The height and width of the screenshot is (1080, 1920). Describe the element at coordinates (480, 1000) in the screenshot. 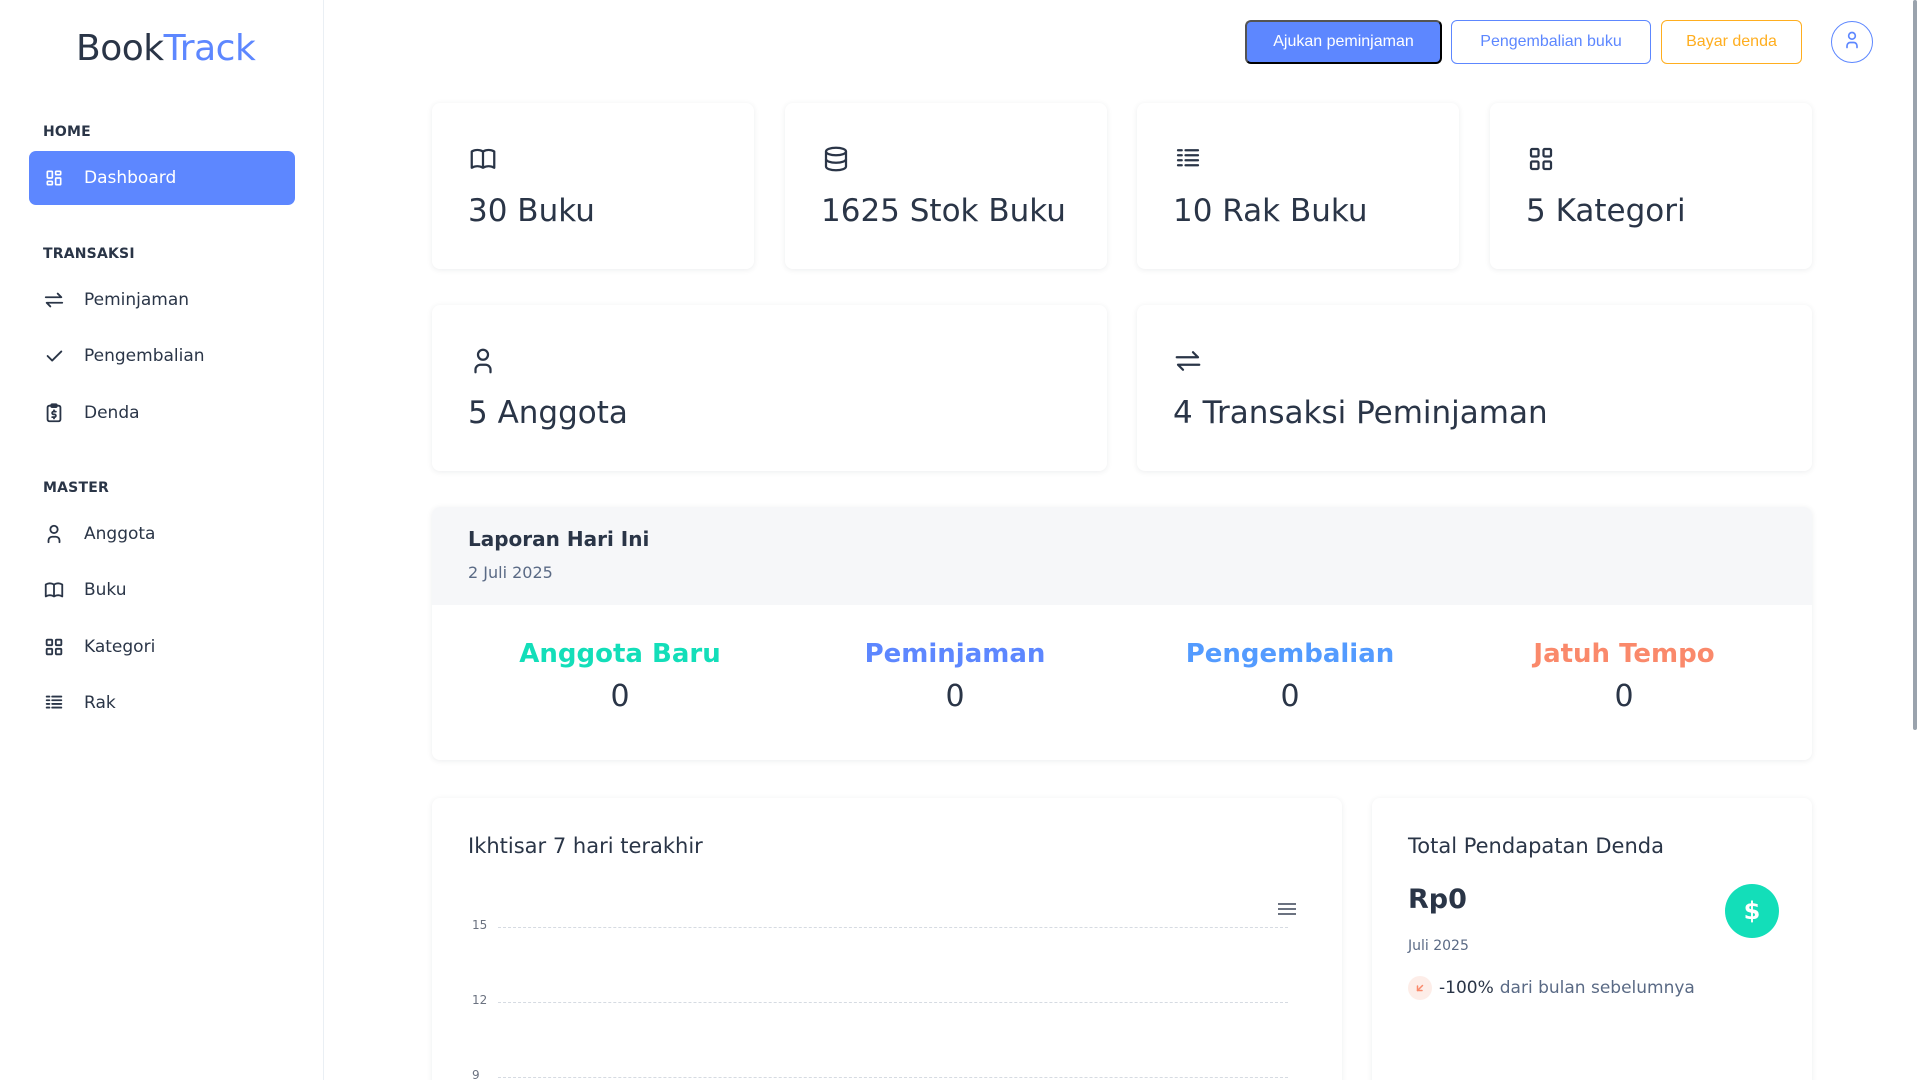

I see `y-tick-label: 12` at that location.